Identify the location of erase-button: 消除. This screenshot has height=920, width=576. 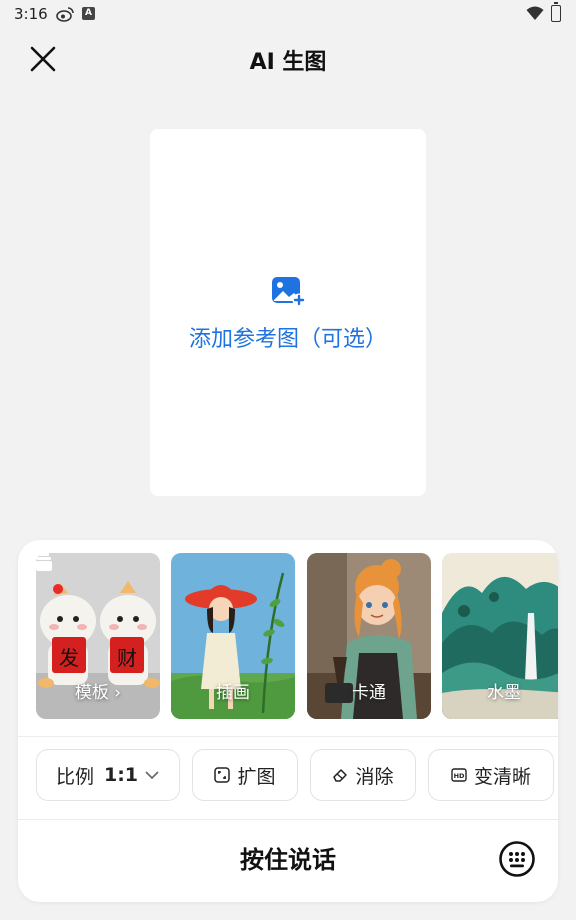
(363, 775).